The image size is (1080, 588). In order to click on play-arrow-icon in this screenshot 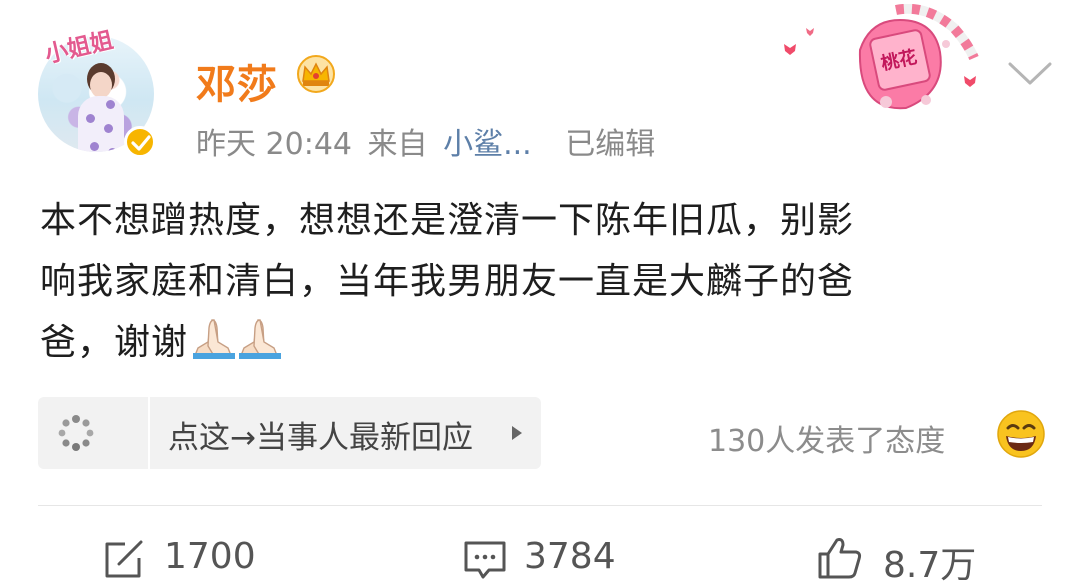, I will do `click(517, 433)`.